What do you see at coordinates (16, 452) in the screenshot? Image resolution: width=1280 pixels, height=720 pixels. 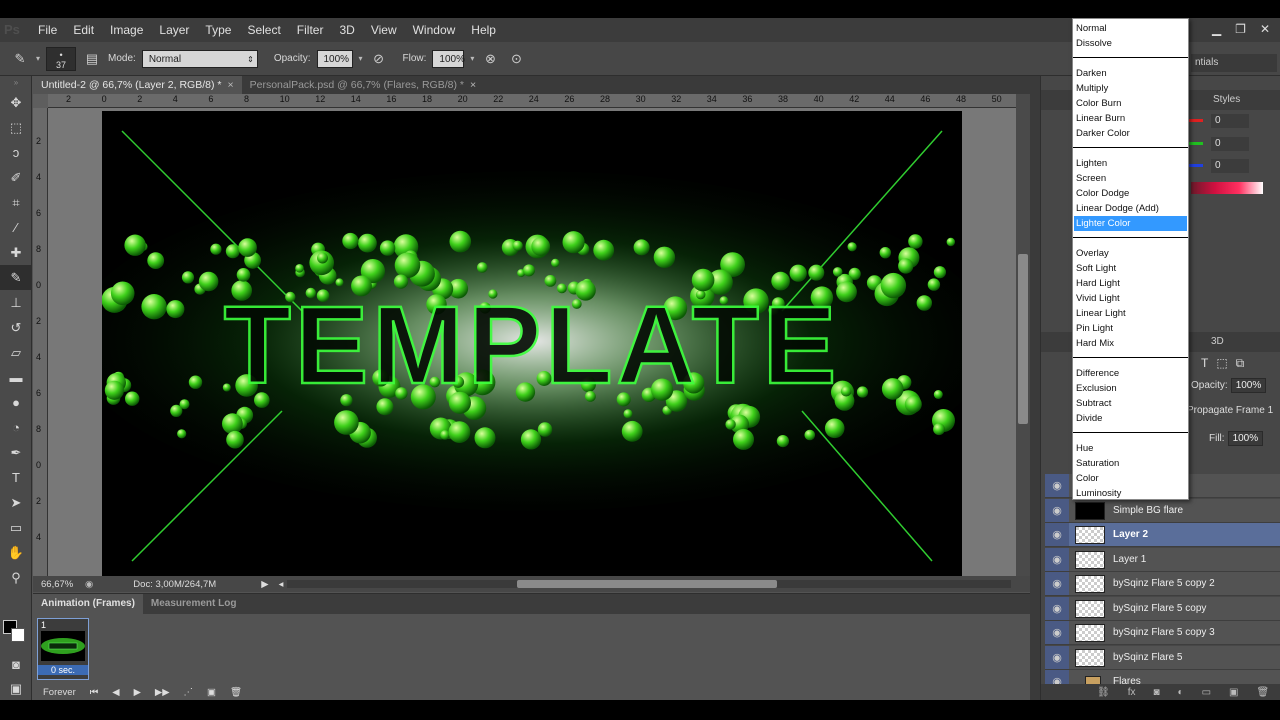 I see `pen-tool-icon: ✒` at bounding box center [16, 452].